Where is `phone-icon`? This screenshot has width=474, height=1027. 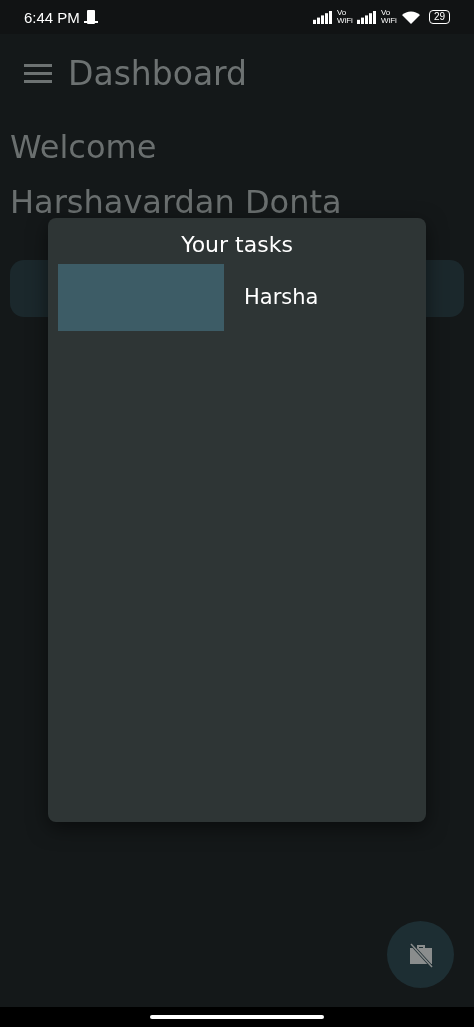 phone-icon is located at coordinates (90, 17).